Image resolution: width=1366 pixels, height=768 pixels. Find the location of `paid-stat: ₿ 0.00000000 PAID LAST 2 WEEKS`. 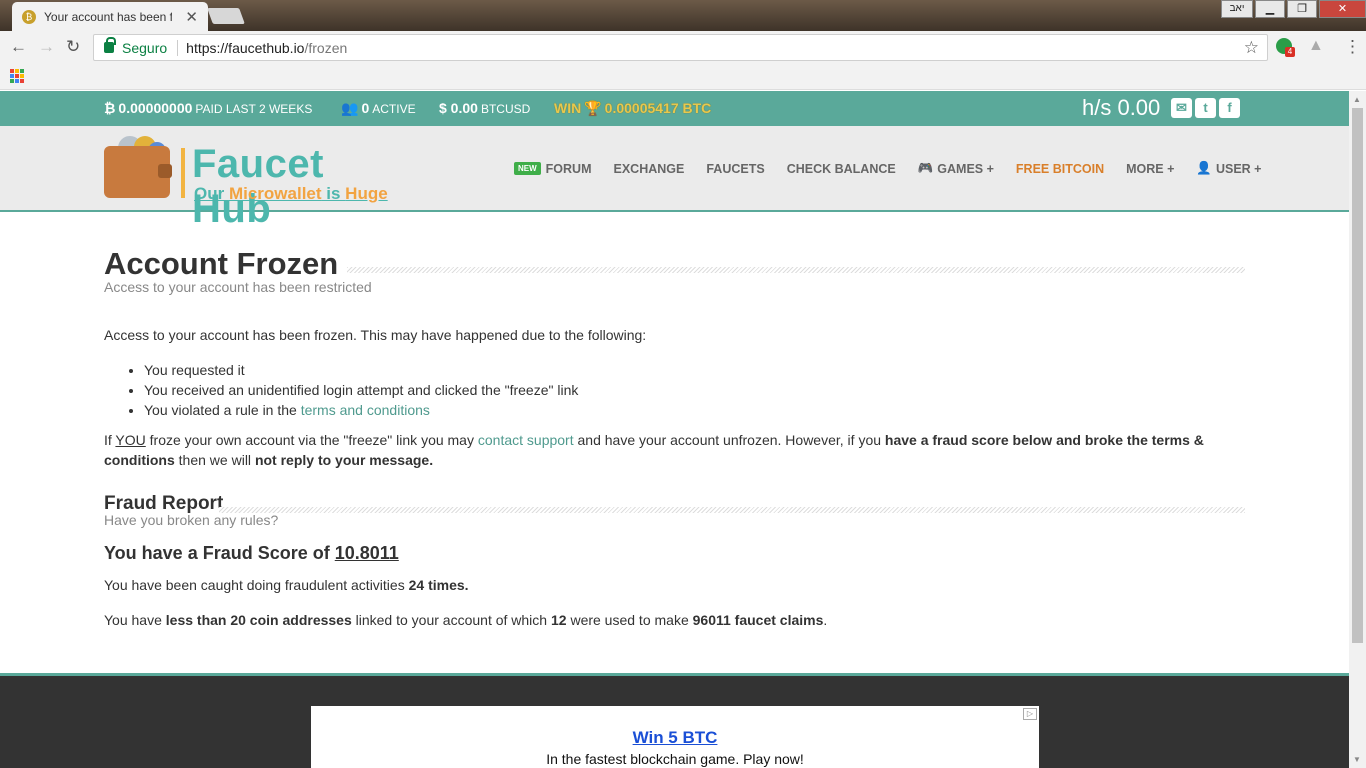

paid-stat: ₿ 0.00000000 PAID LAST 2 WEEKS is located at coordinates (208, 108).